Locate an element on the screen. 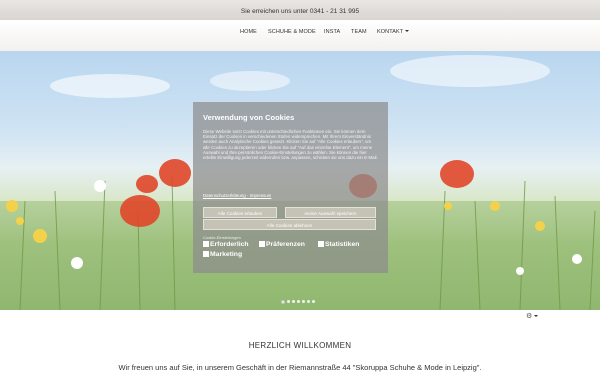 Image resolution: width=600 pixels, height=375 pixels. nav-schuhe-mode: SCHUHE & MODE is located at coordinates (292, 32).